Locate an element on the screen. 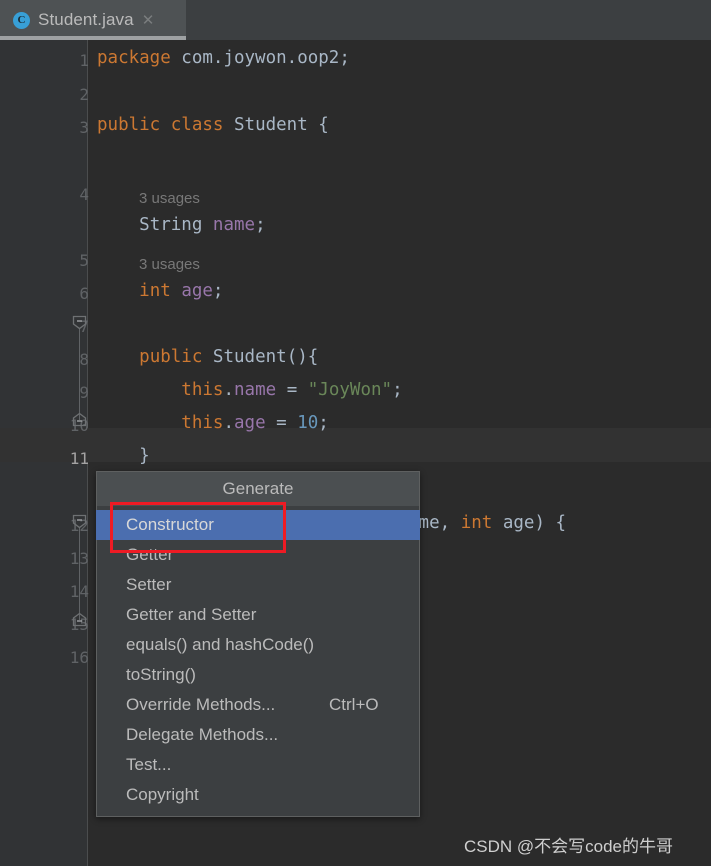 Image resolution: width=711 pixels, height=866 pixels. line-number-current: 11 is located at coordinates (79, 458).